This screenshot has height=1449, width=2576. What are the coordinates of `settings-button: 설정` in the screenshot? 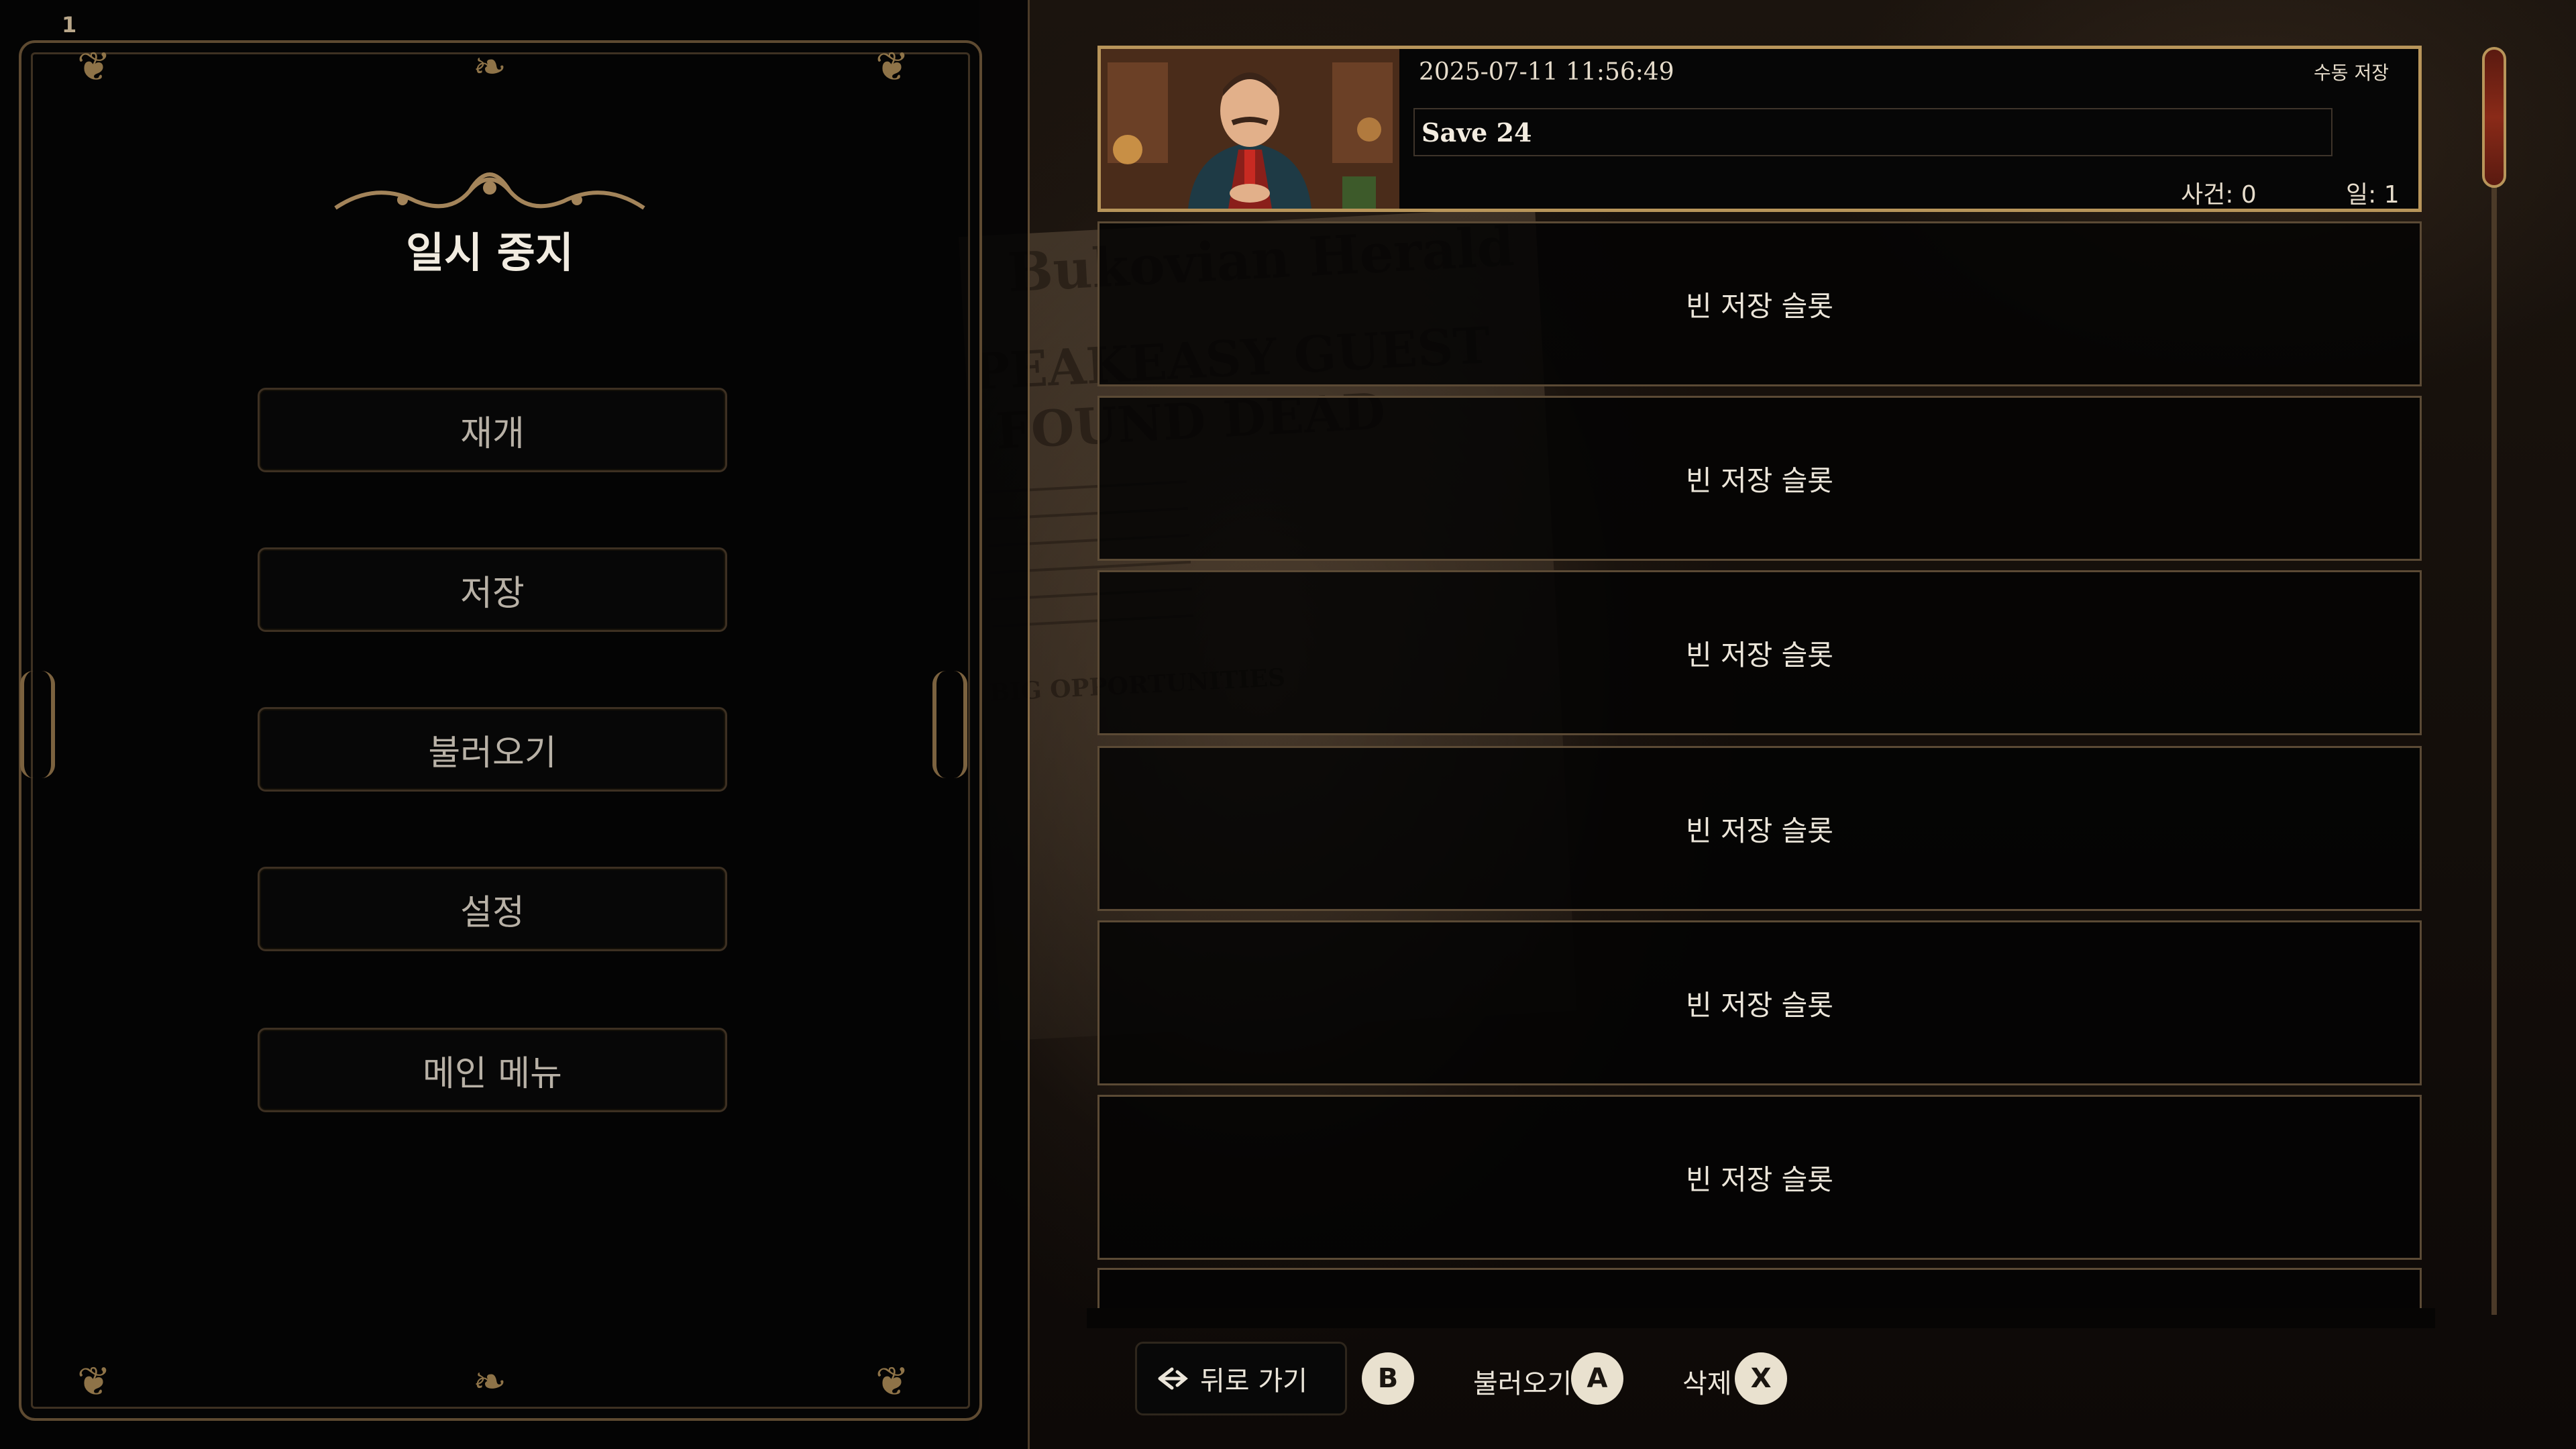 It's located at (492, 909).